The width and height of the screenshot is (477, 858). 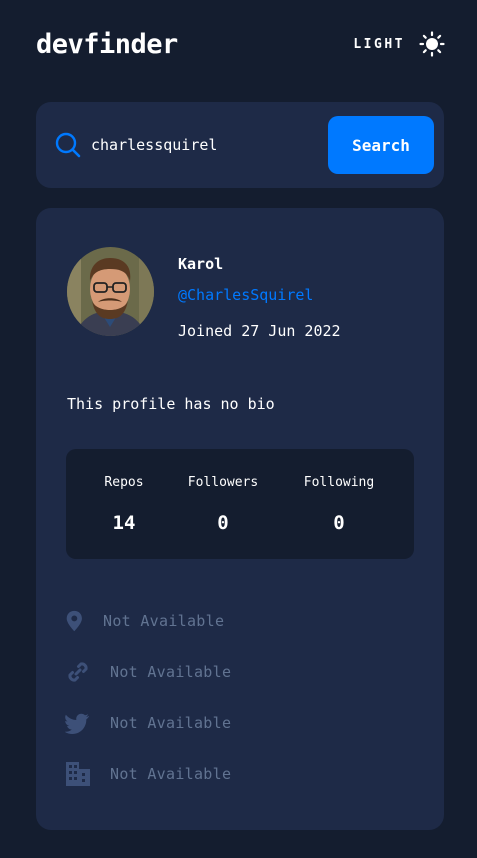 I want to click on stat-following: Following 0, so click(x=339, y=504).